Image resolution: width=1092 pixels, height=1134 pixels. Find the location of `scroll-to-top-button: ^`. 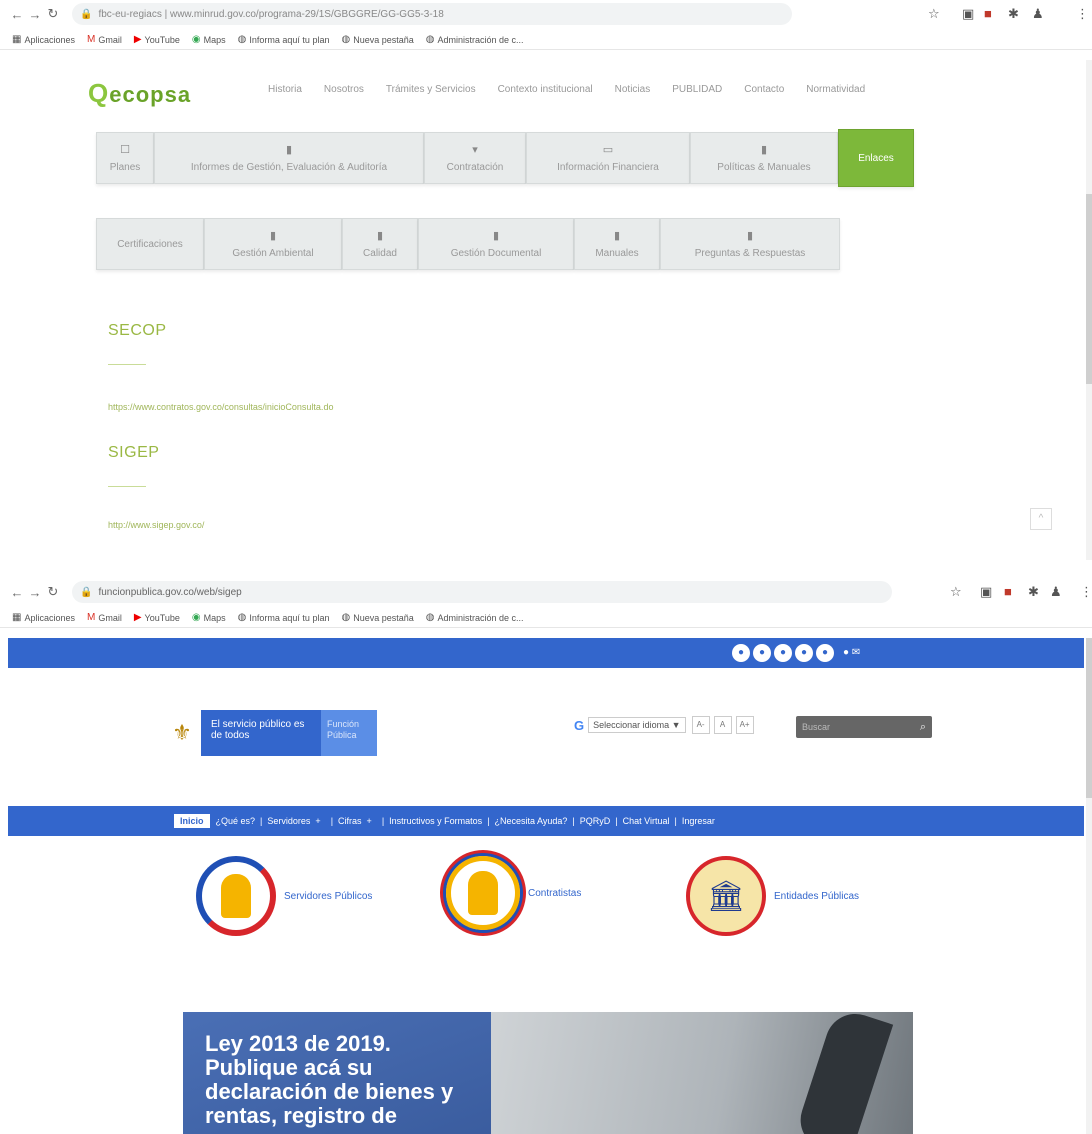

scroll-to-top-button: ^ is located at coordinates (1041, 519).